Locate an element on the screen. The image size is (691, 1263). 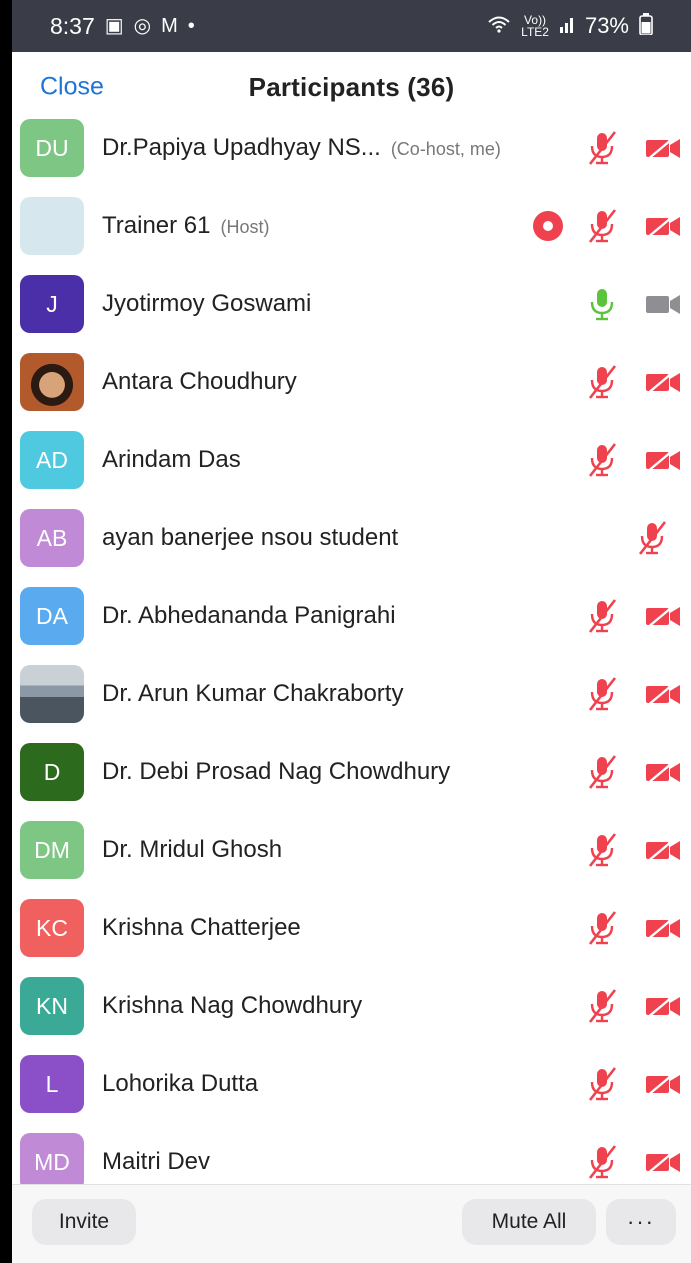
participant-name: ayan banerjee nsou student is located at coordinates (250, 537).